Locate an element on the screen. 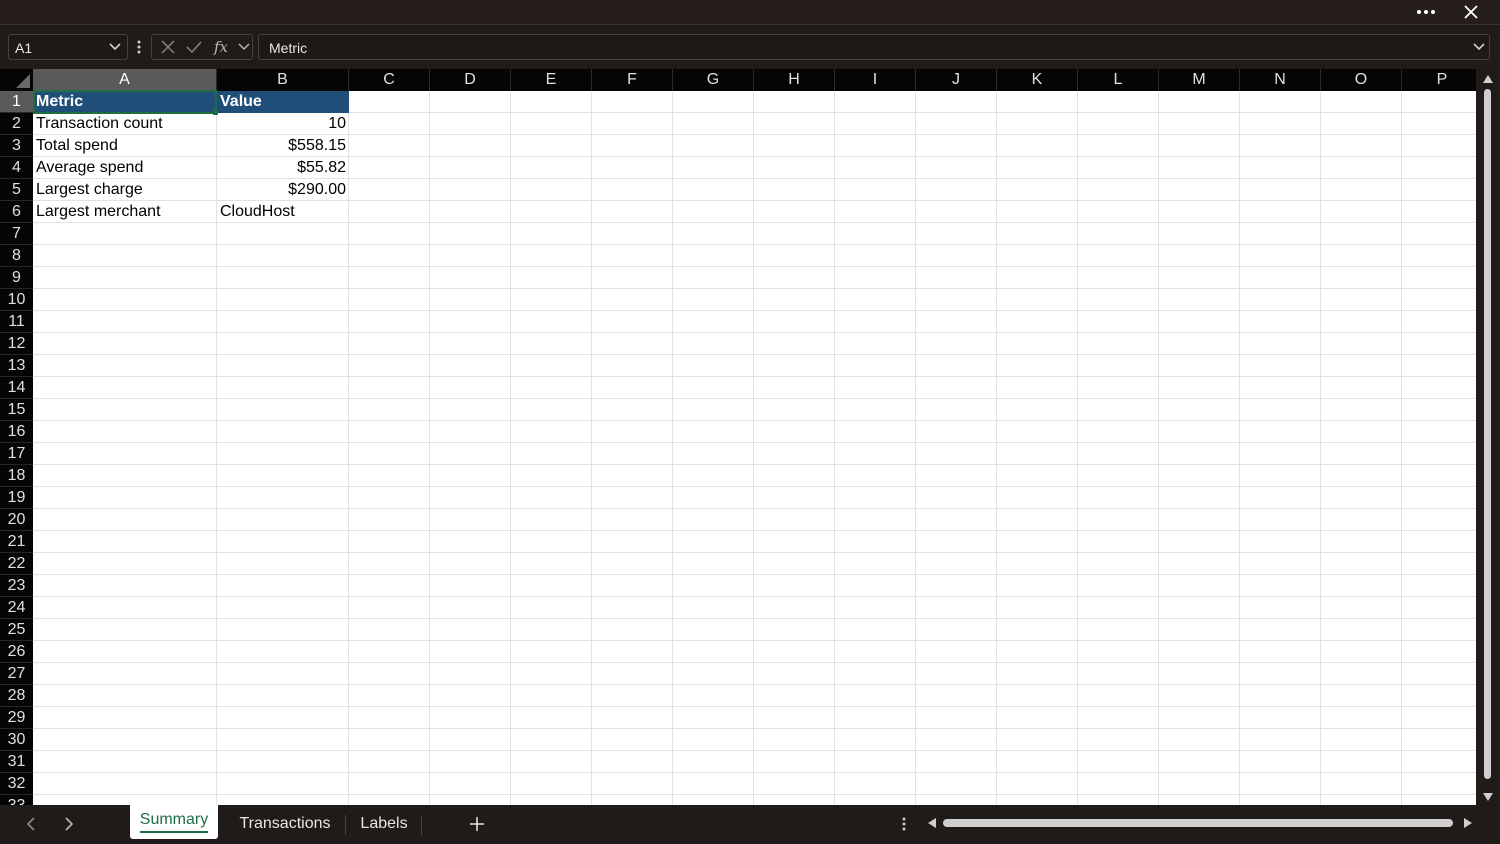 The width and height of the screenshot is (1500, 844). row-header-2: 2 is located at coordinates (16, 124).